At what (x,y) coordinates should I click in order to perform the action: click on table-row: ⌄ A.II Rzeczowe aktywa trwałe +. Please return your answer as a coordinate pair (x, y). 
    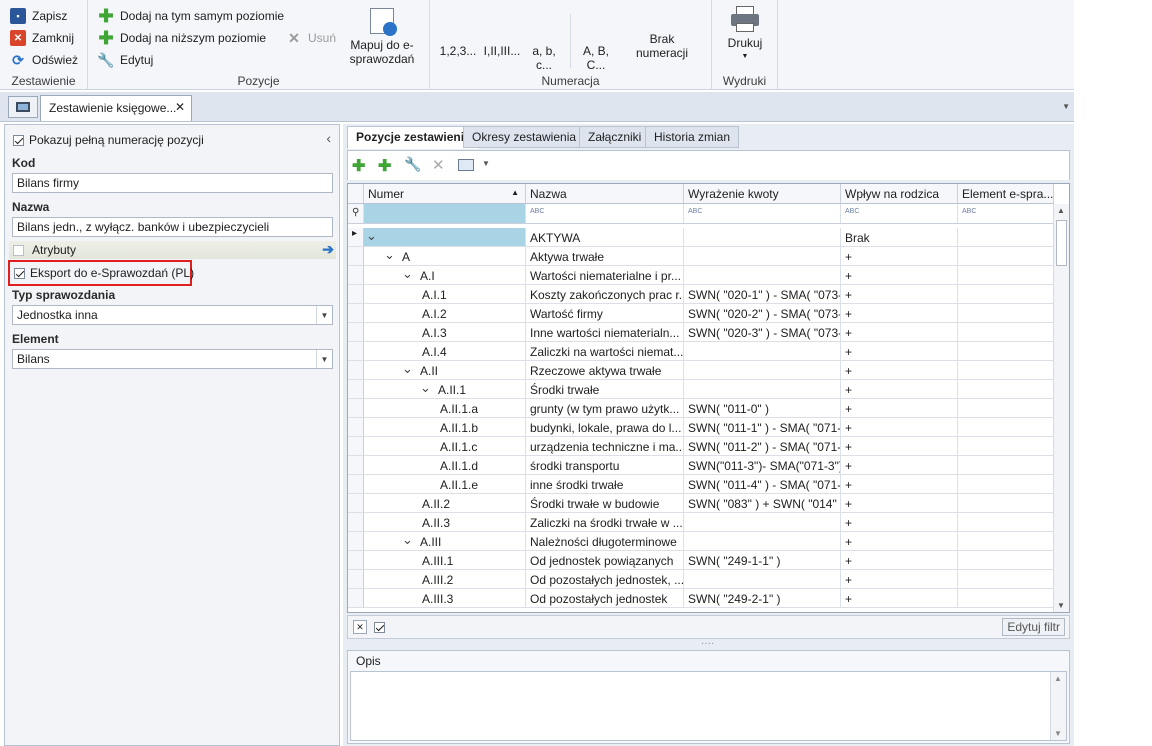
    Looking at the image, I should click on (701, 370).